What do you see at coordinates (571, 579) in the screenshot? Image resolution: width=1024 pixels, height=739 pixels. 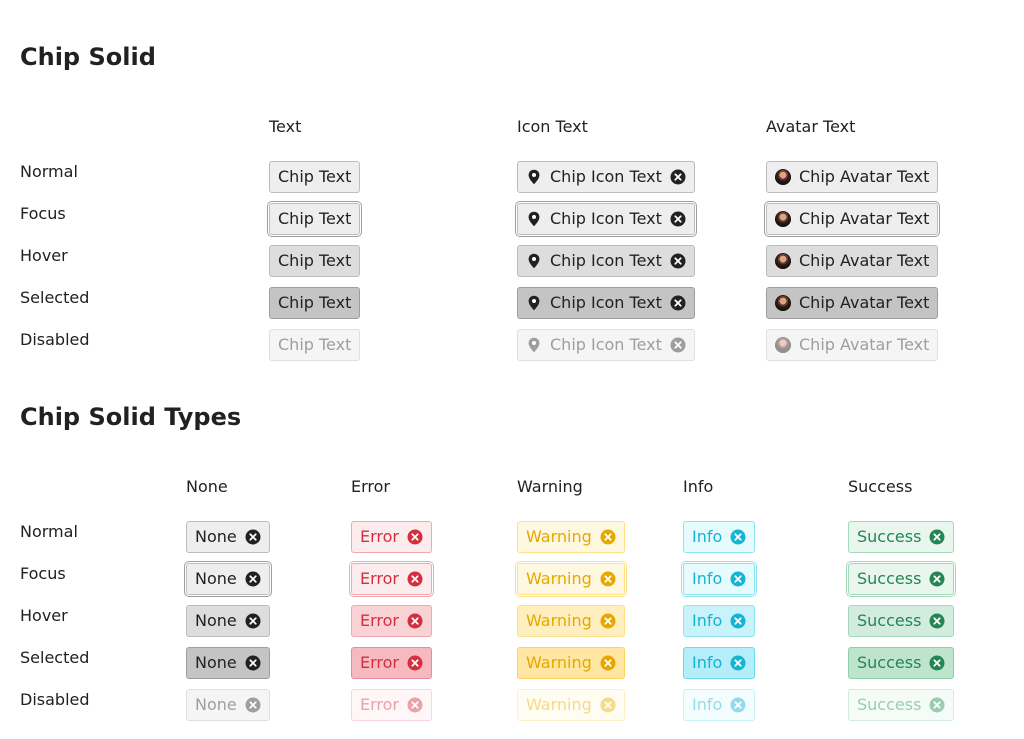 I see `chip-warning-focus: Warning` at bounding box center [571, 579].